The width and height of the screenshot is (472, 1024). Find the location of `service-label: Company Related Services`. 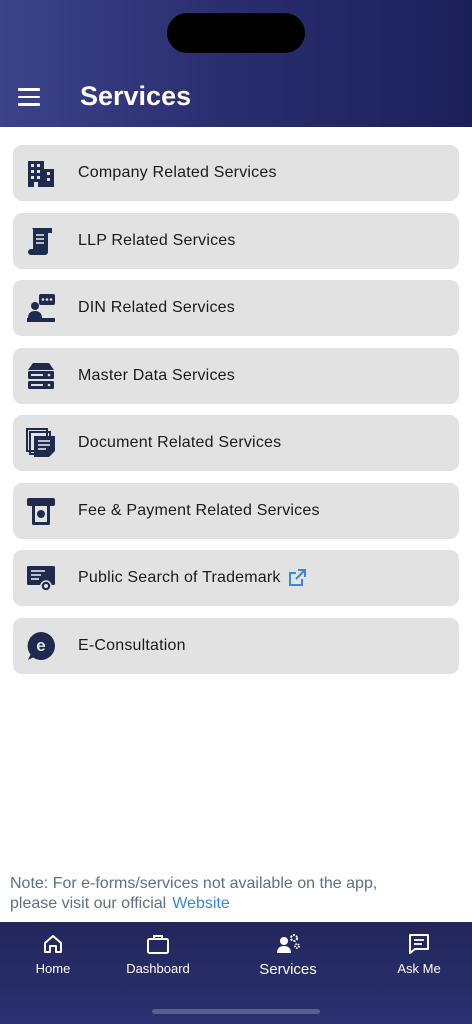

service-label: Company Related Services is located at coordinates (177, 172).